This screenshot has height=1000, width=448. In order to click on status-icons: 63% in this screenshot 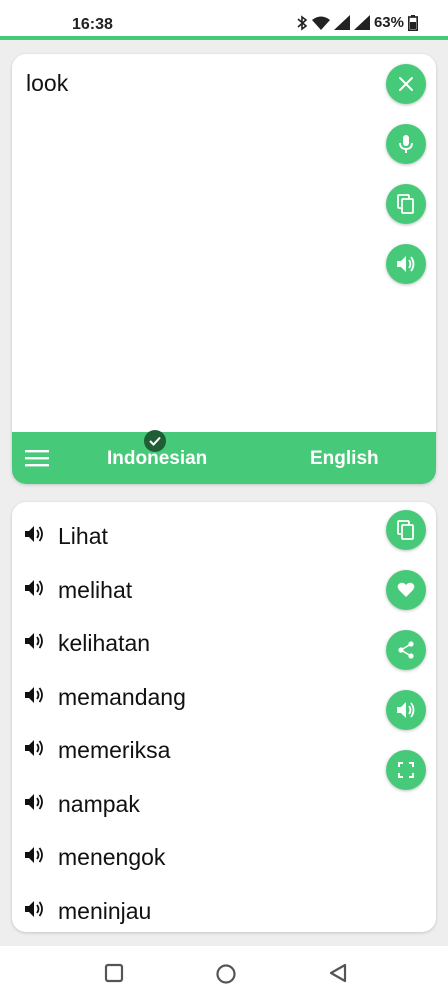, I will do `click(357, 22)`.